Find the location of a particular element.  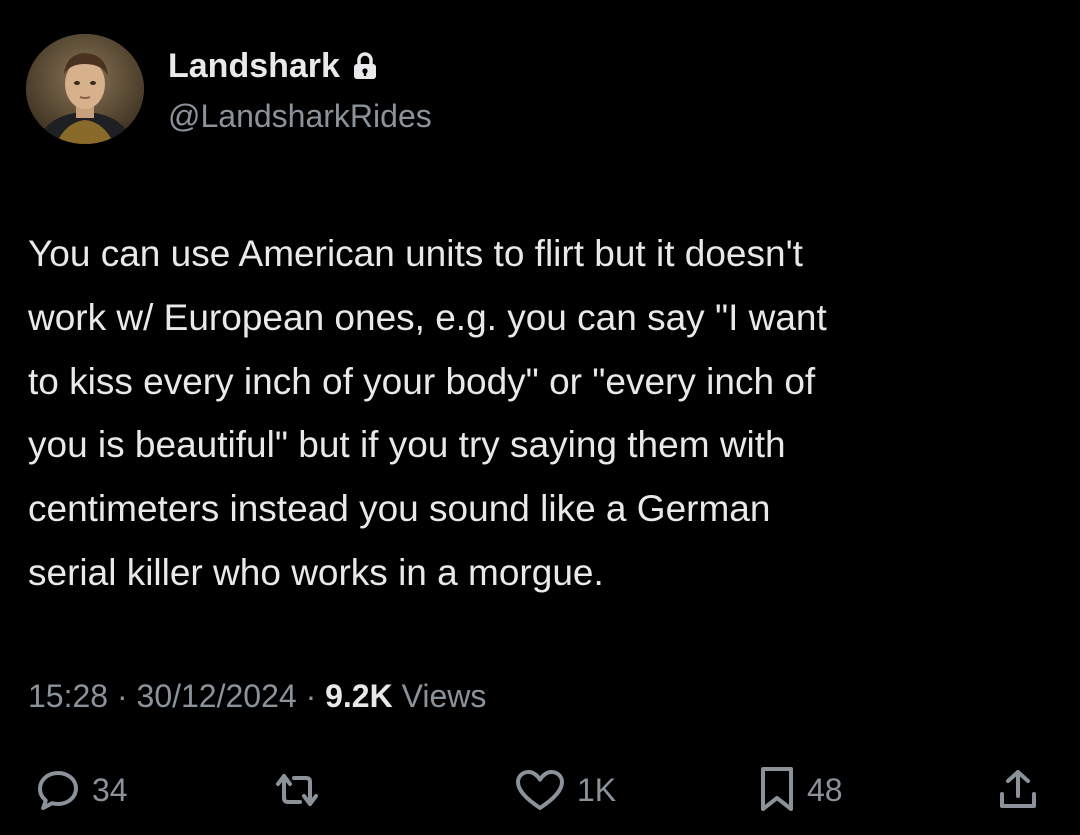

views-count: 9.2K is located at coordinates (359, 696).